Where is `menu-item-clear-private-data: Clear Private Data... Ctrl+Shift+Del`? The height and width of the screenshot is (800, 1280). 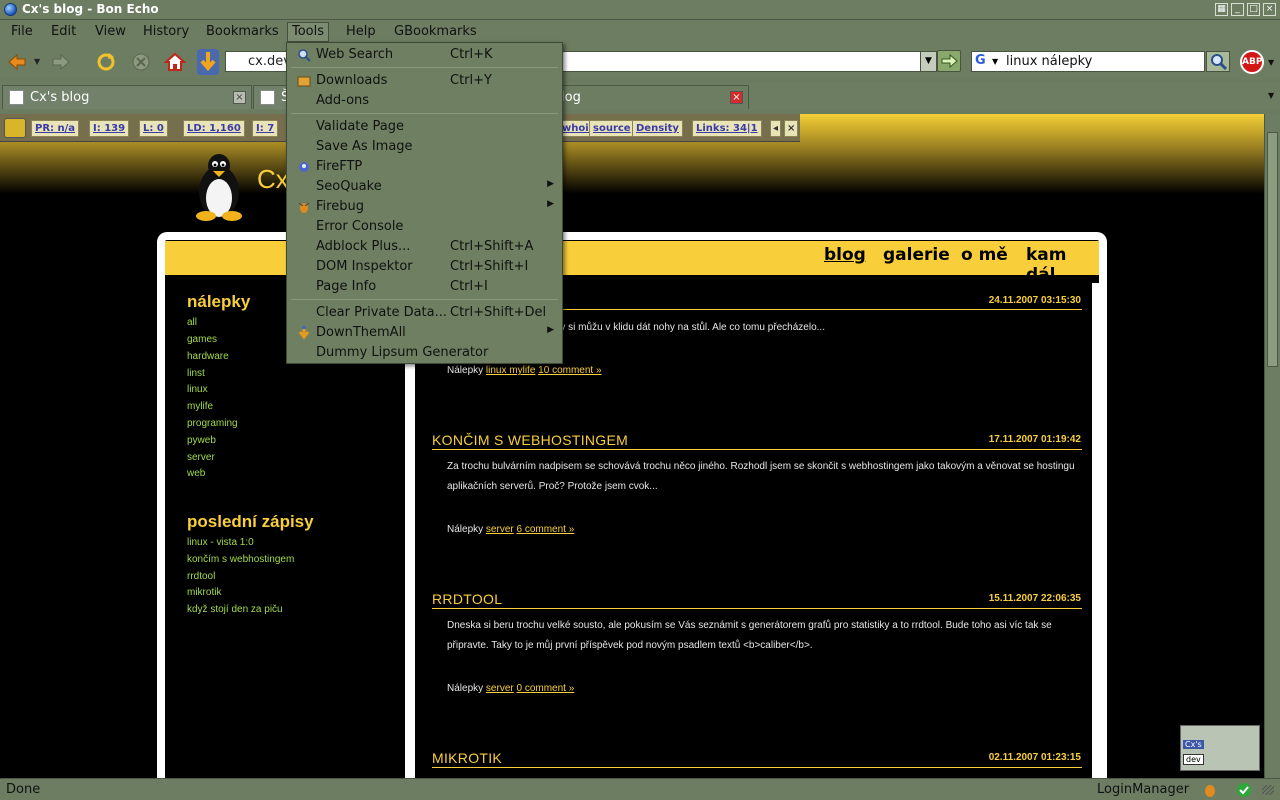 menu-item-clear-private-data: Clear Private Data... Ctrl+Shift+Del is located at coordinates (424, 313).